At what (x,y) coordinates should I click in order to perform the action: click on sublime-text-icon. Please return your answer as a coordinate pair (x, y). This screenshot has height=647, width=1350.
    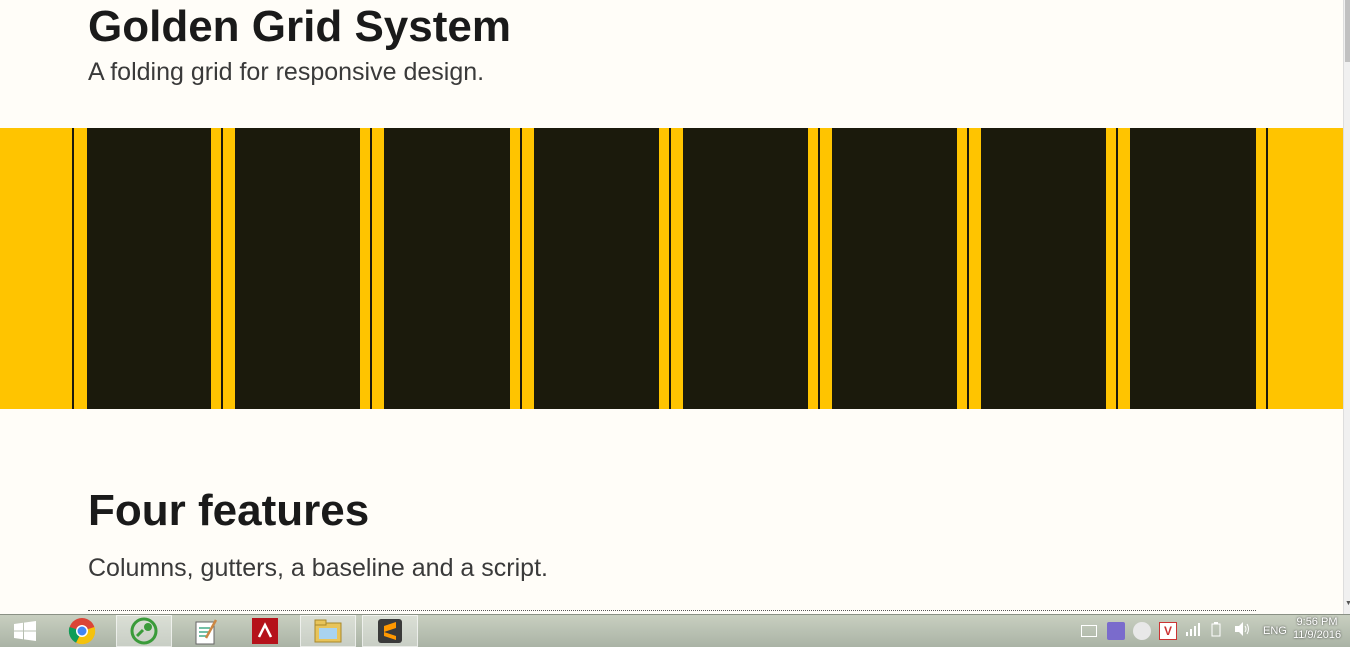
    Looking at the image, I should click on (390, 631).